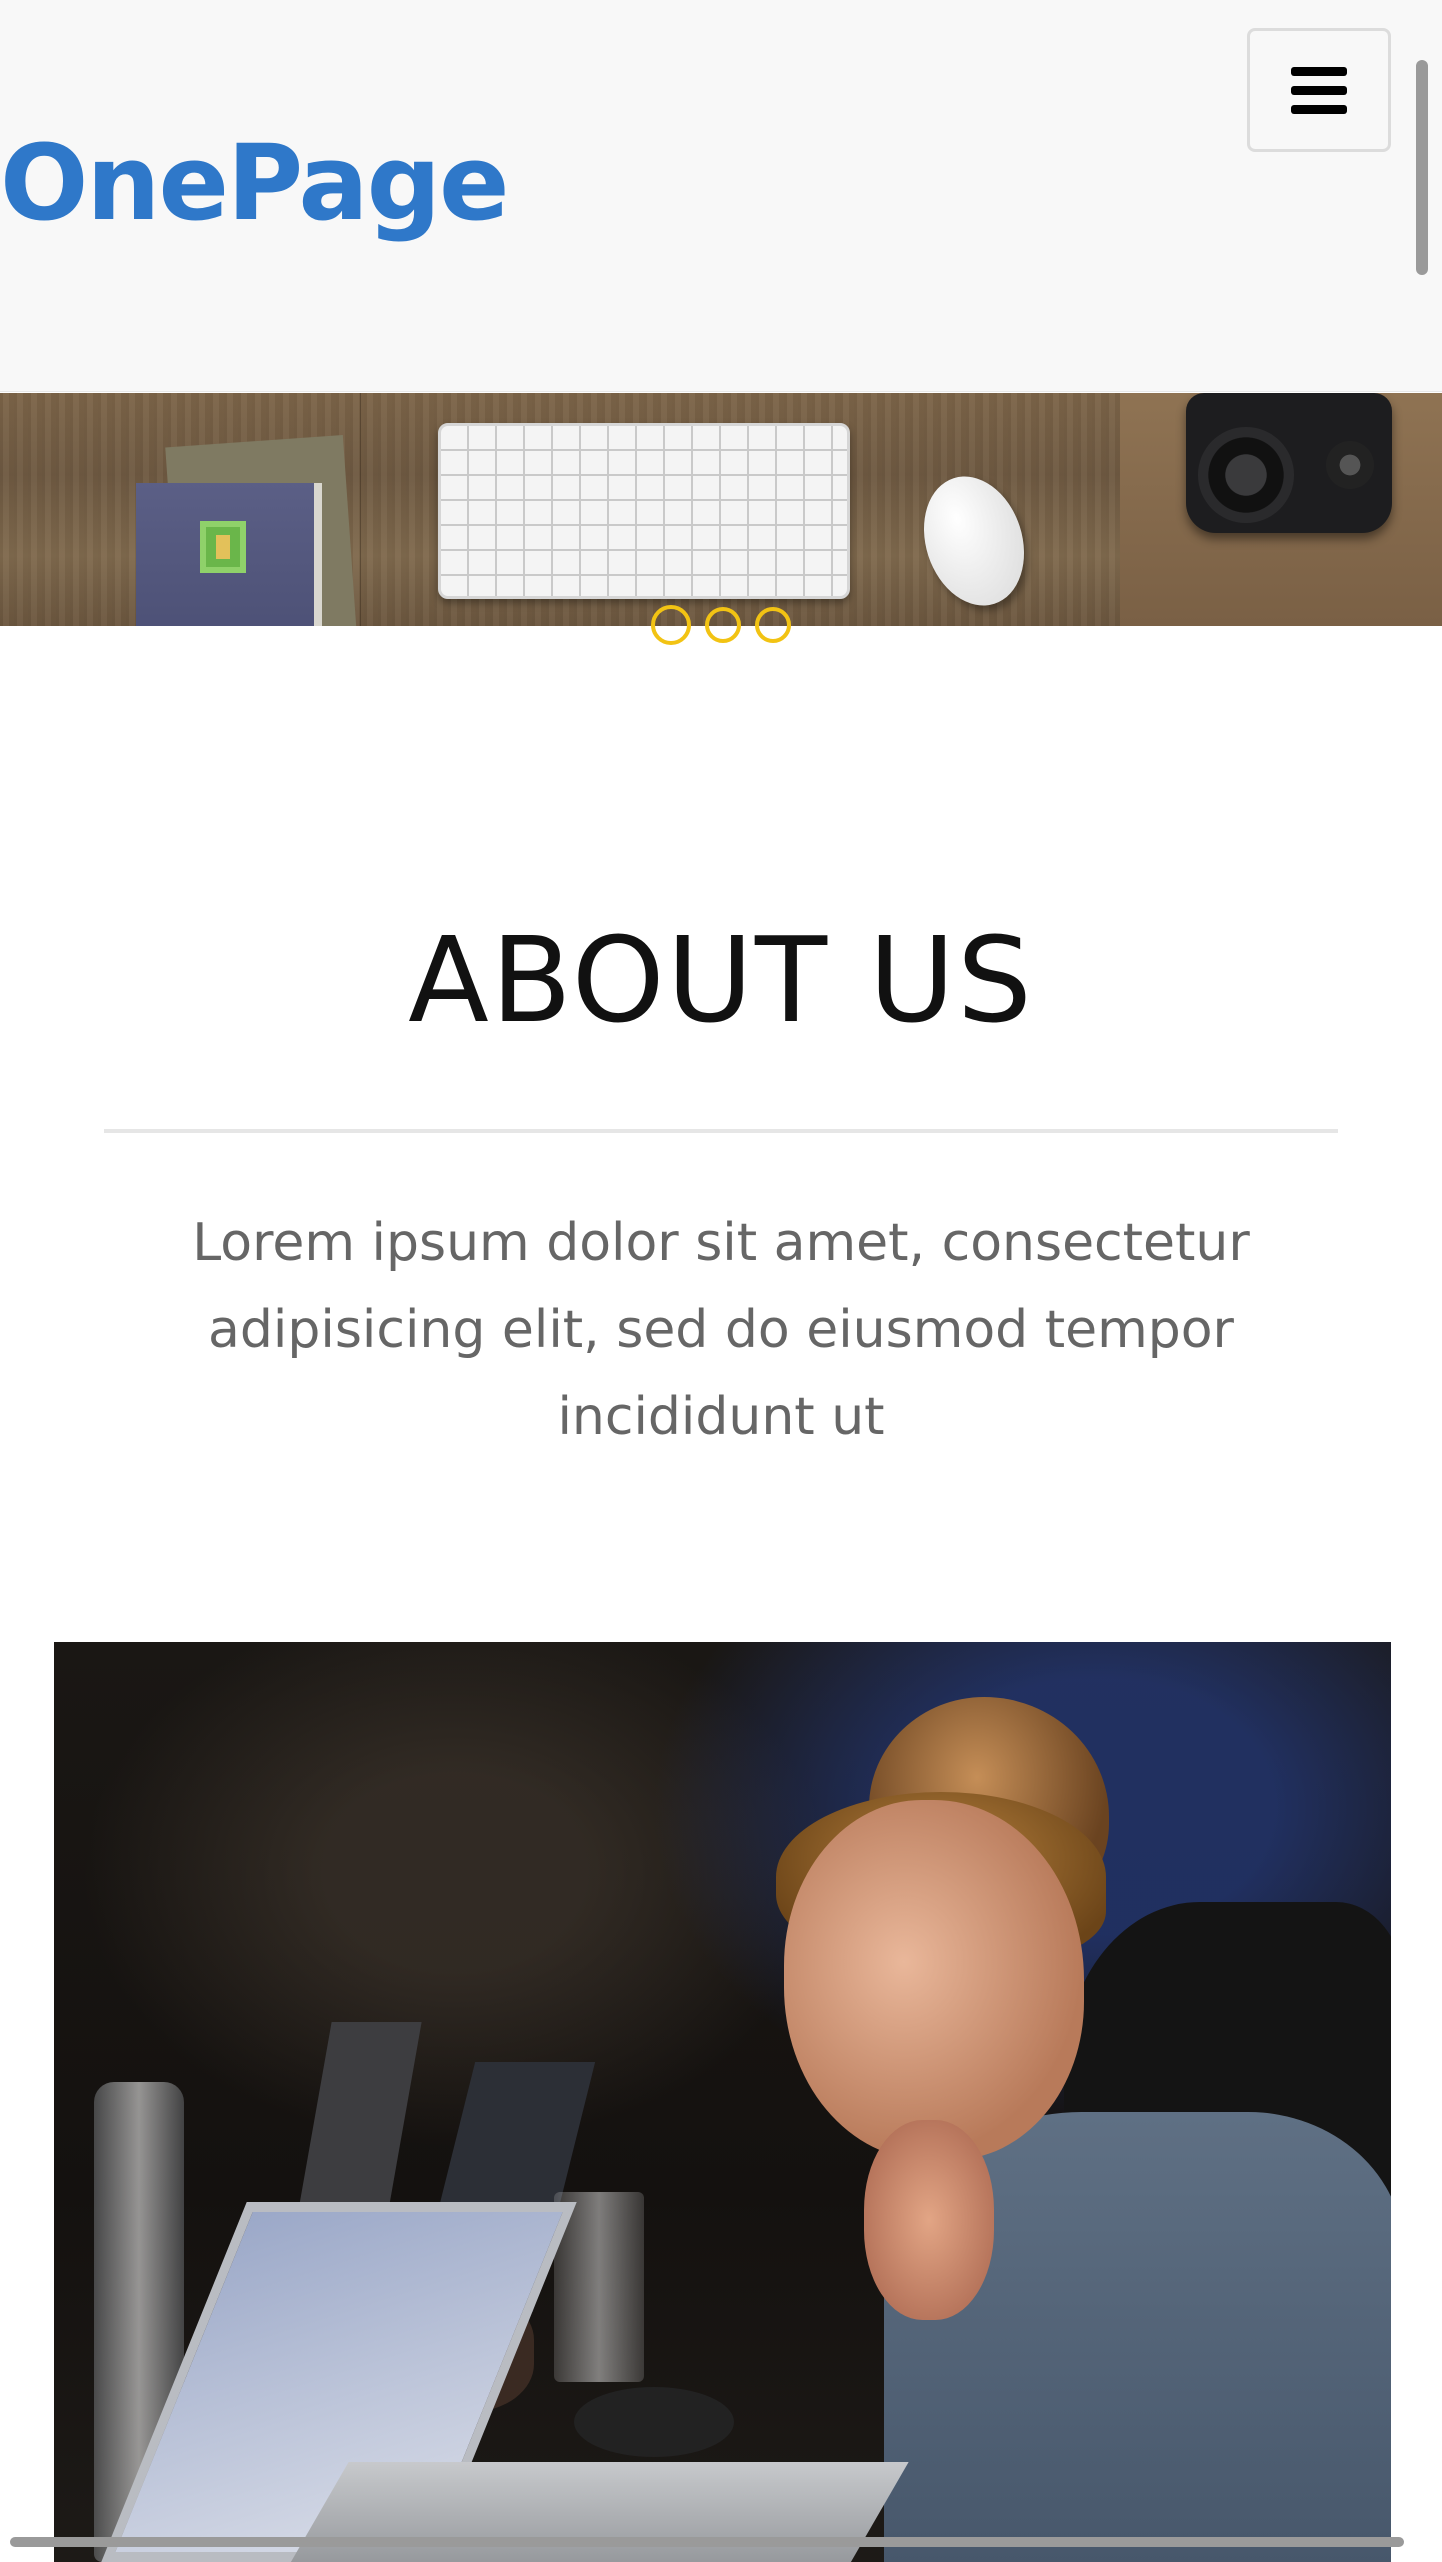 This screenshot has height=2562, width=1442. What do you see at coordinates (1422, 167) in the screenshot?
I see `scrollbar-thumb` at bounding box center [1422, 167].